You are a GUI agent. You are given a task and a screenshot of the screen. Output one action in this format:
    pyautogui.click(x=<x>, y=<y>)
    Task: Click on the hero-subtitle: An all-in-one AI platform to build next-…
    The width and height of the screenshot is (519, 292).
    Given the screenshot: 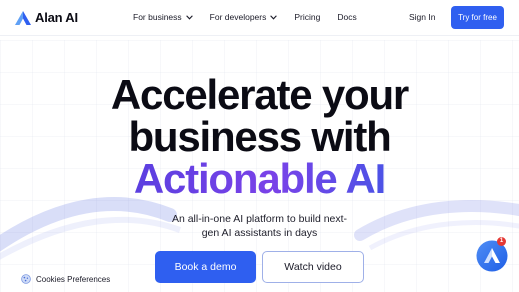 What is the action you would take?
    pyautogui.click(x=259, y=226)
    